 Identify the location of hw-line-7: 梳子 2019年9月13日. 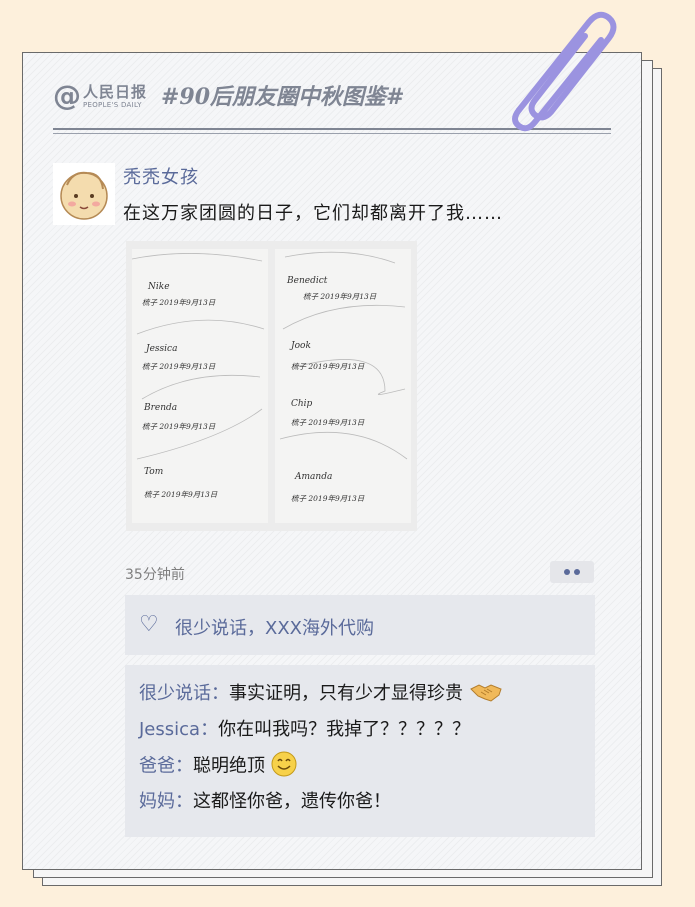
(328, 422).